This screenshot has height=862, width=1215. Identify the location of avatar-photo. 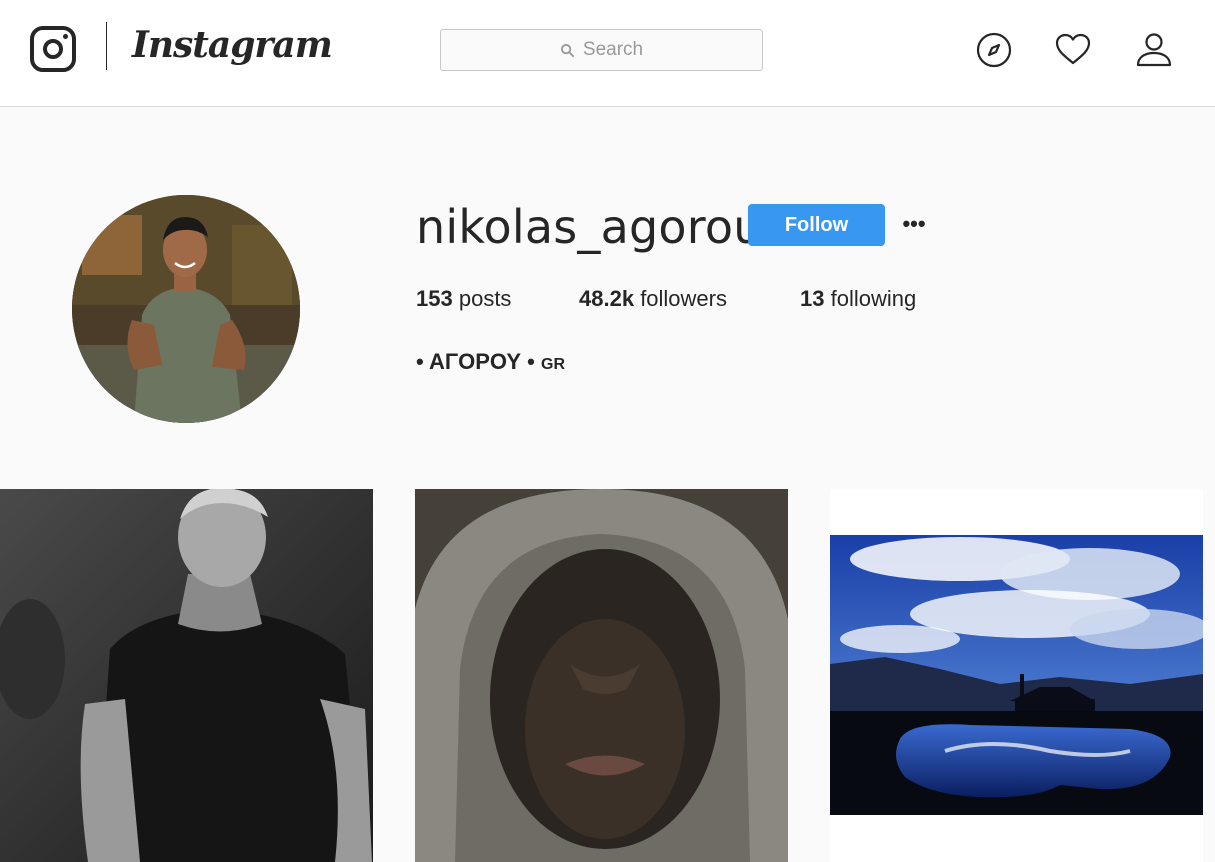
(186, 309).